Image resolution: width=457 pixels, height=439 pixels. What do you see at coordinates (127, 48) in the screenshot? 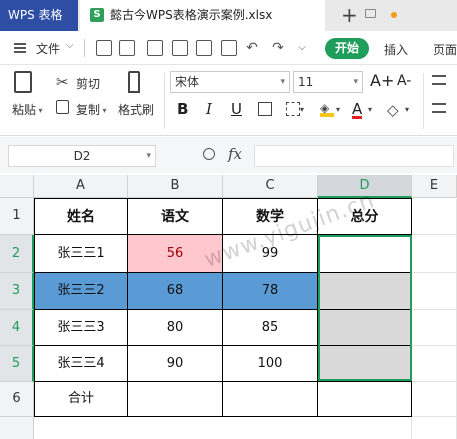
I see `open-folder-icon` at bounding box center [127, 48].